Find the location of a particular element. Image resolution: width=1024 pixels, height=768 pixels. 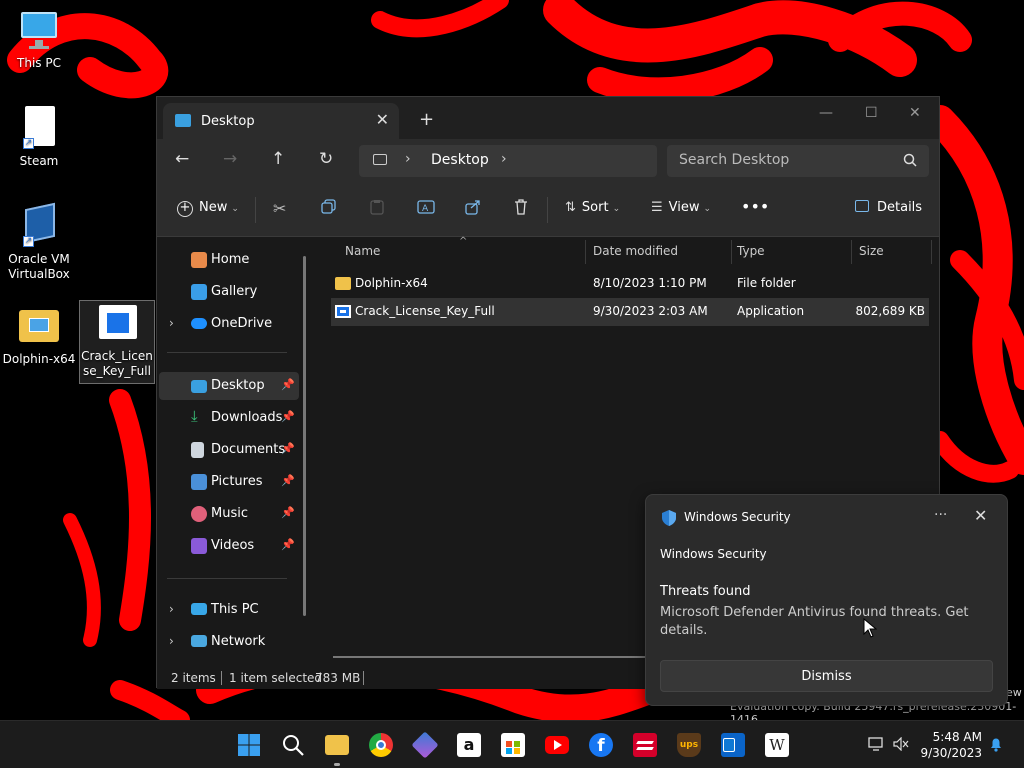

build-watermark-tail: ew is located at coordinates (1014, 692).